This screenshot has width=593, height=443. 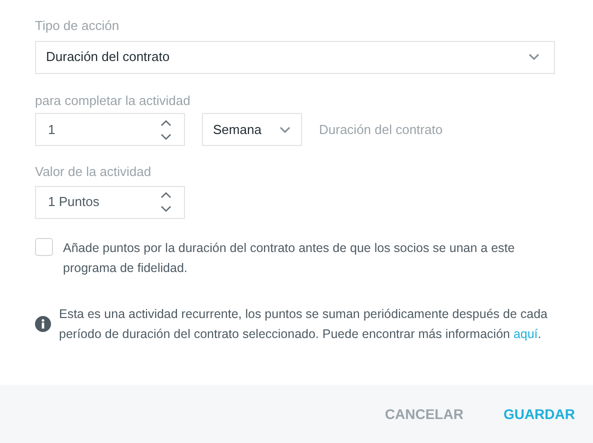 What do you see at coordinates (110, 129) in the screenshot?
I see `amount-field: 1` at bounding box center [110, 129].